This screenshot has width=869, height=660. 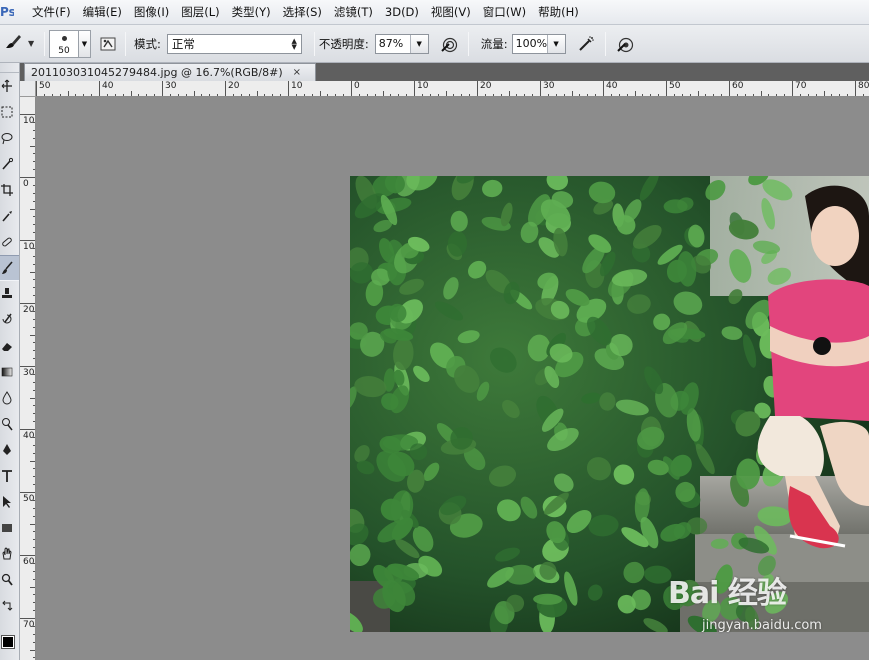 What do you see at coordinates (9, 346) in the screenshot?
I see `eraser-tool` at bounding box center [9, 346].